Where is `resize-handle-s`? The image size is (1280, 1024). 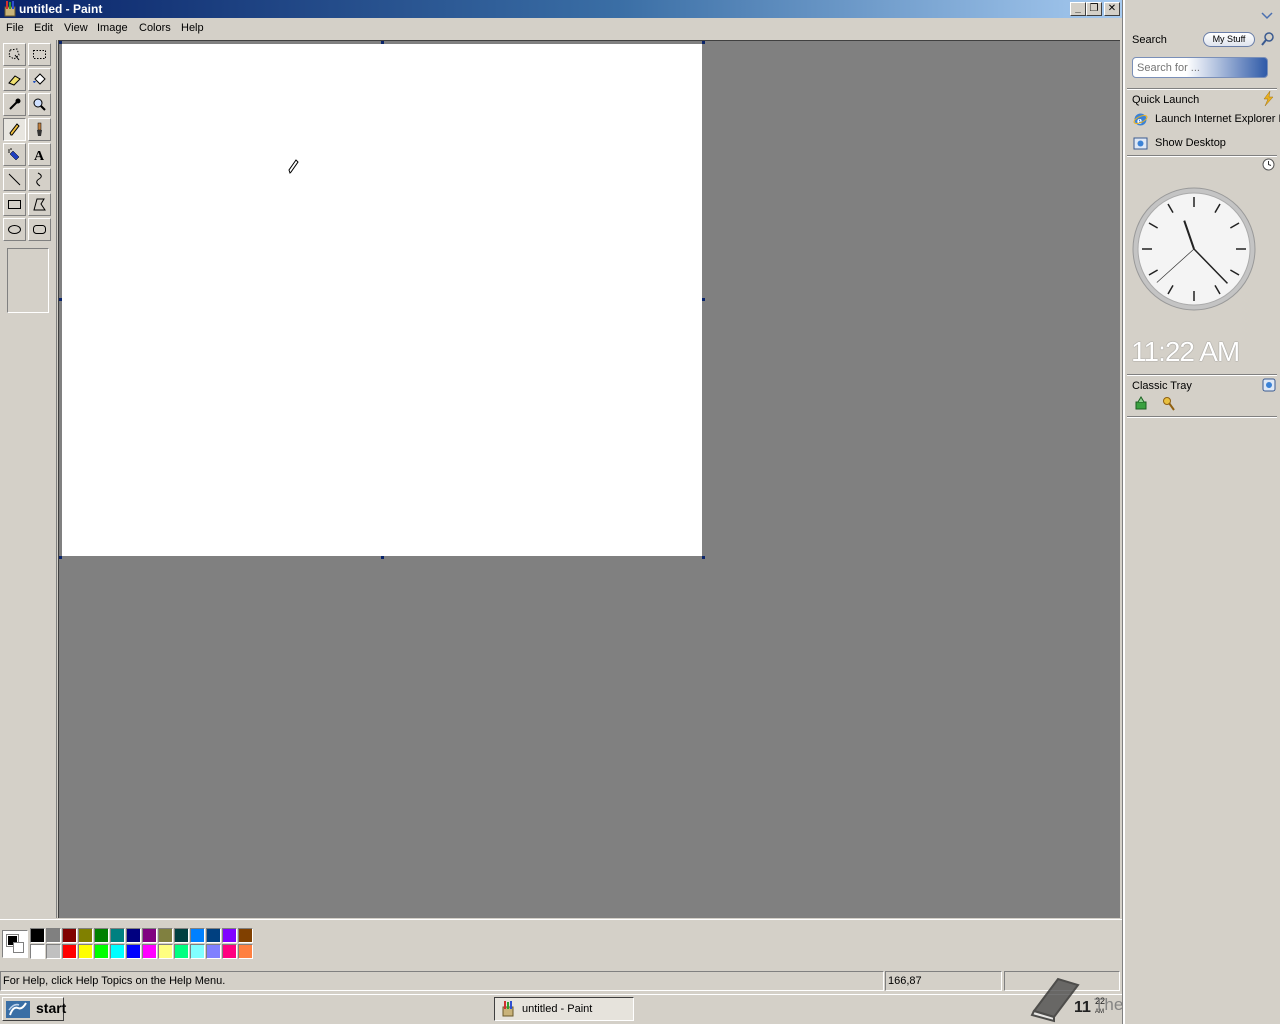 resize-handle-s is located at coordinates (382, 557).